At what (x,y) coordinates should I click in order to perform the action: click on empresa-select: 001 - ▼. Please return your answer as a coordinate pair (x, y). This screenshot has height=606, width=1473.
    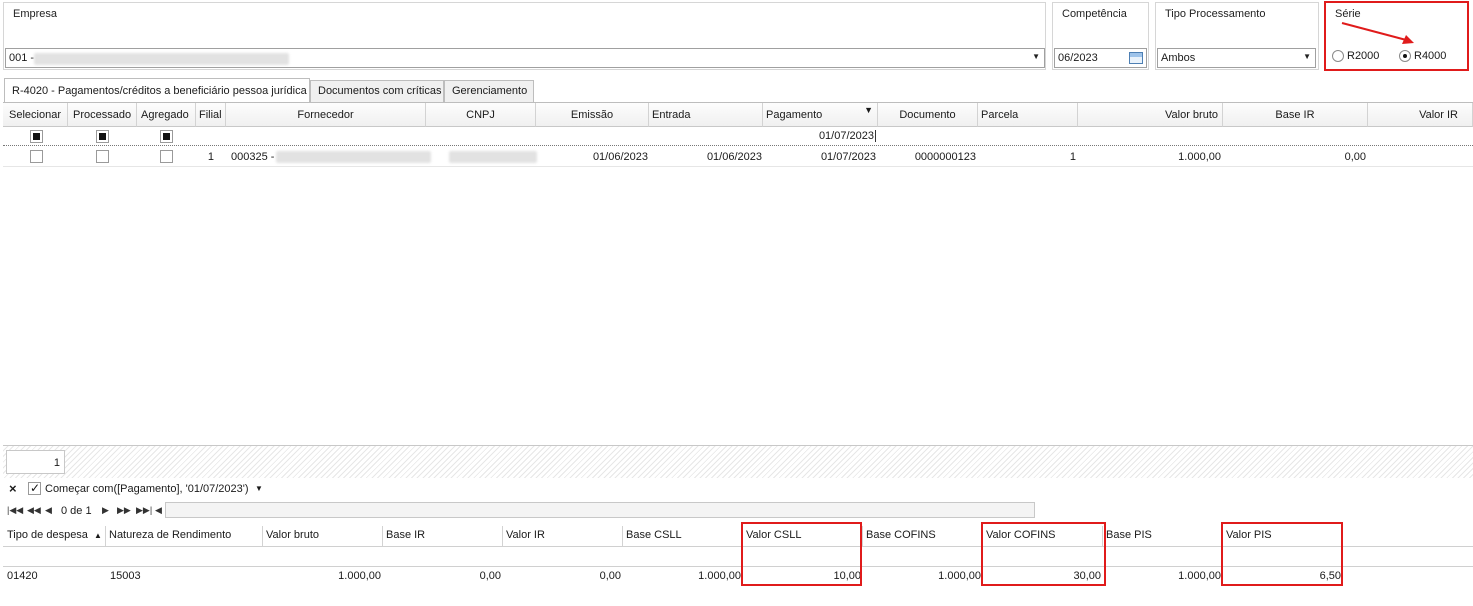
    Looking at the image, I should click on (525, 58).